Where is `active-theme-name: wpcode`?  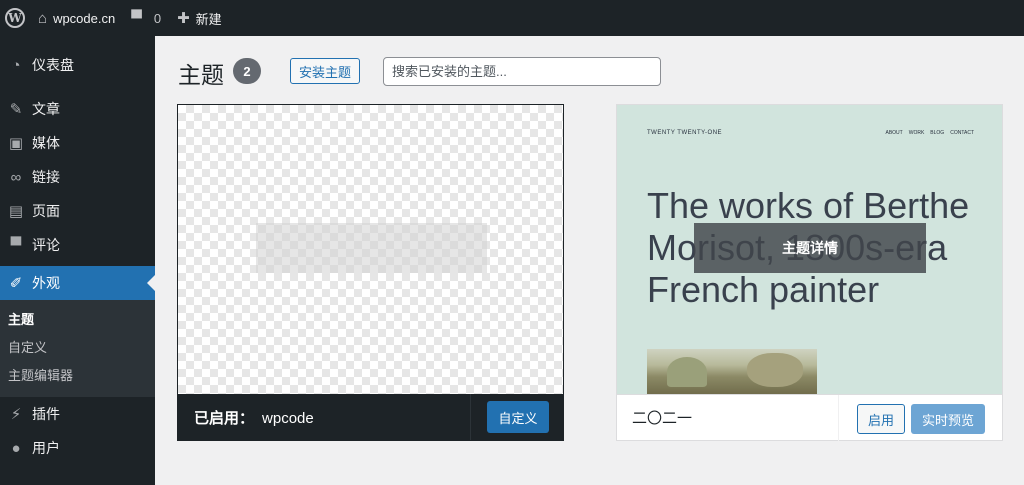 active-theme-name: wpcode is located at coordinates (288, 418).